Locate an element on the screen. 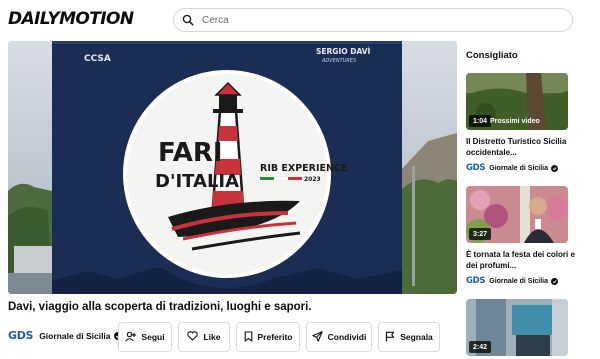  recommended-thumbnail: 3:27 is located at coordinates (517, 214).